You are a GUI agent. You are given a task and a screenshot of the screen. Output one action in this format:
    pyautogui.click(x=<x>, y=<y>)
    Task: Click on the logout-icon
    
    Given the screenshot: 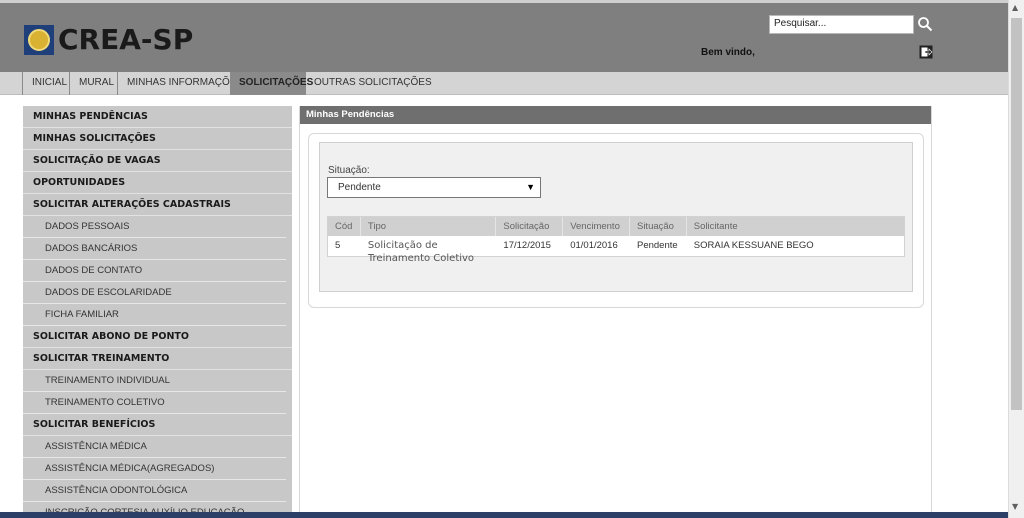 What is the action you would take?
    pyautogui.click(x=926, y=52)
    